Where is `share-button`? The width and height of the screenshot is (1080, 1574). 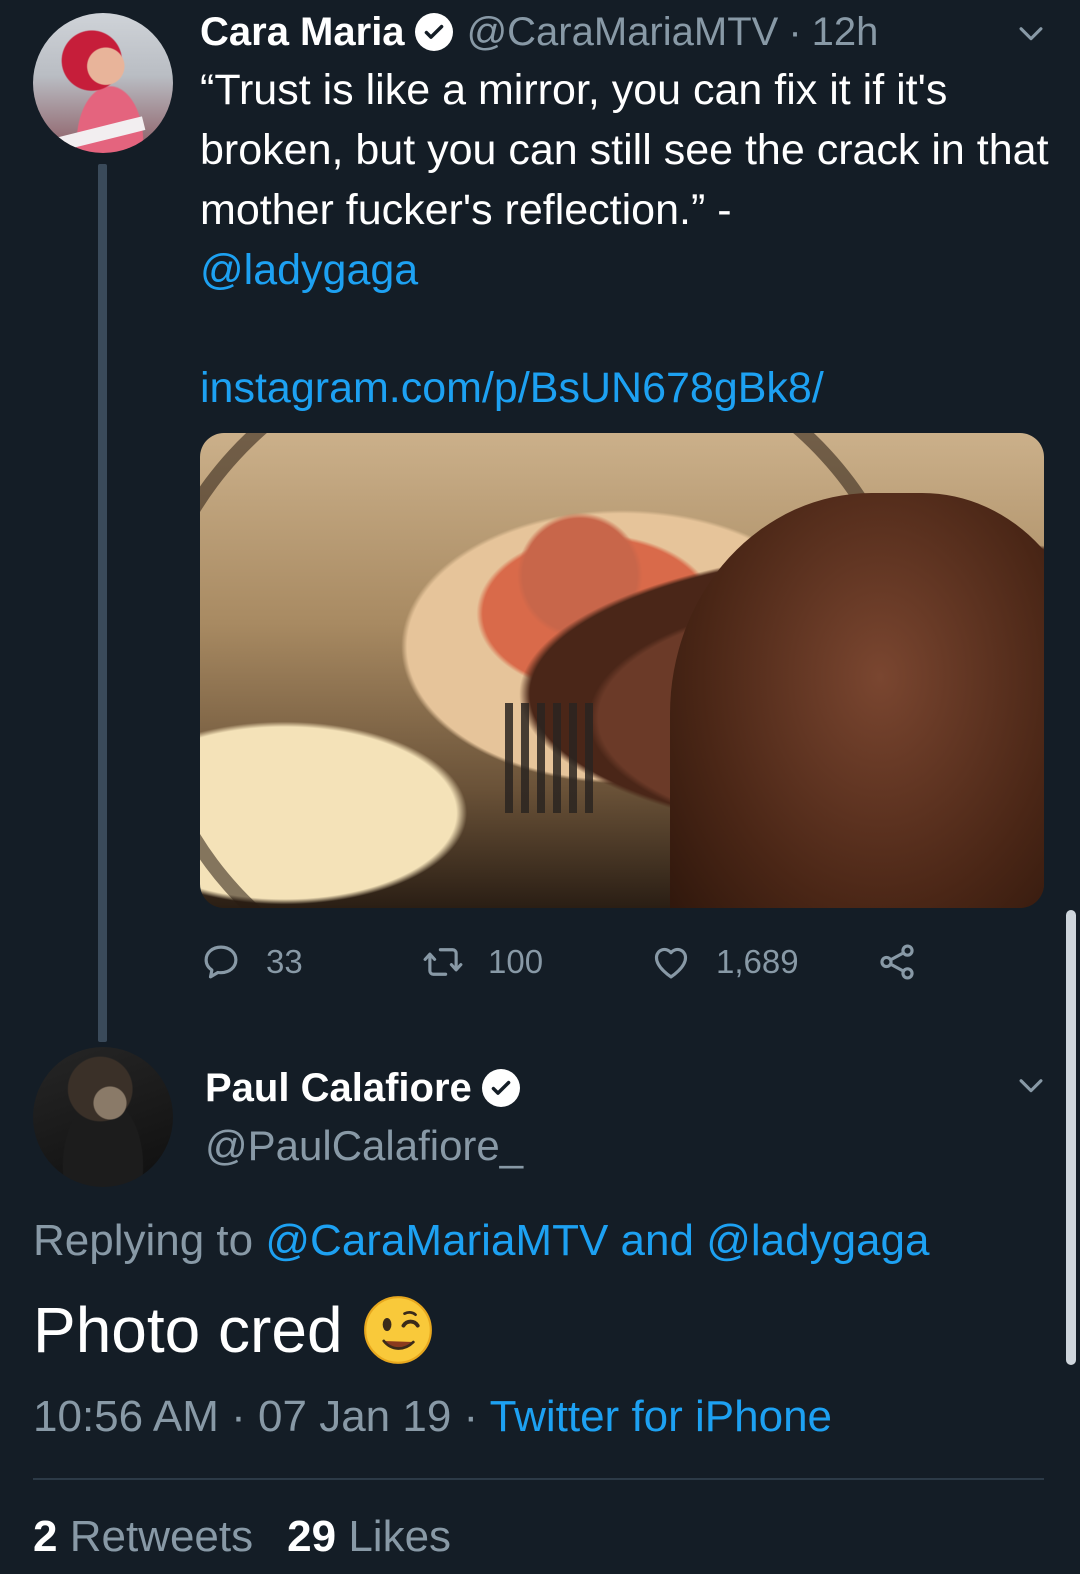 share-button is located at coordinates (897, 962).